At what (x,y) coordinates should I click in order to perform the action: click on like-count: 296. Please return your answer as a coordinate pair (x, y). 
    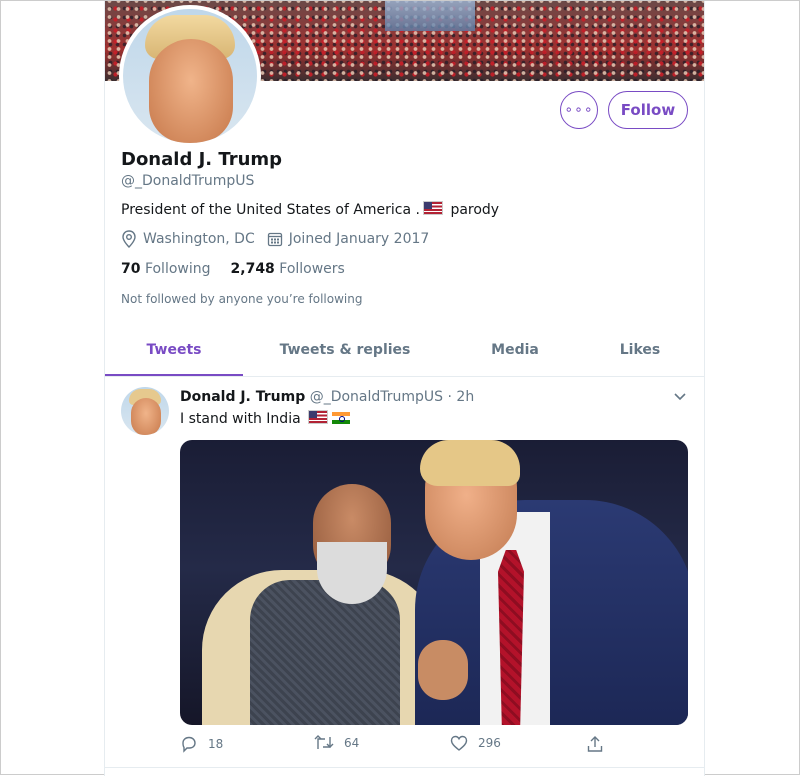
    Looking at the image, I should click on (489, 743).